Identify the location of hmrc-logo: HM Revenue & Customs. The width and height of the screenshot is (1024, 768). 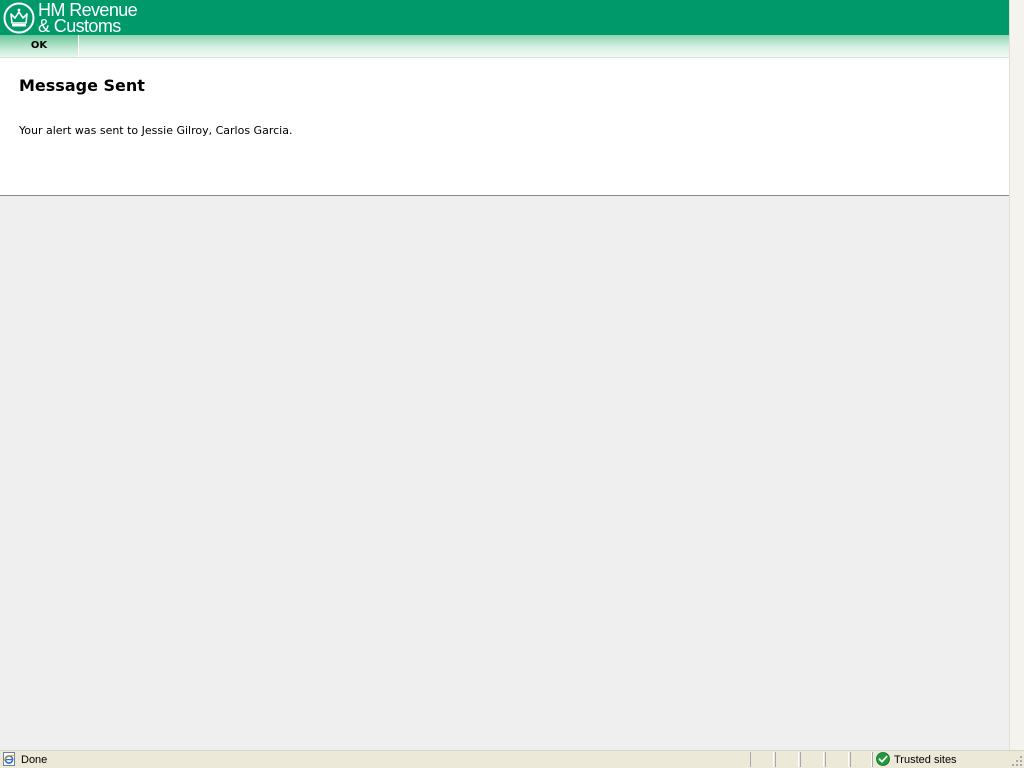
(70, 18).